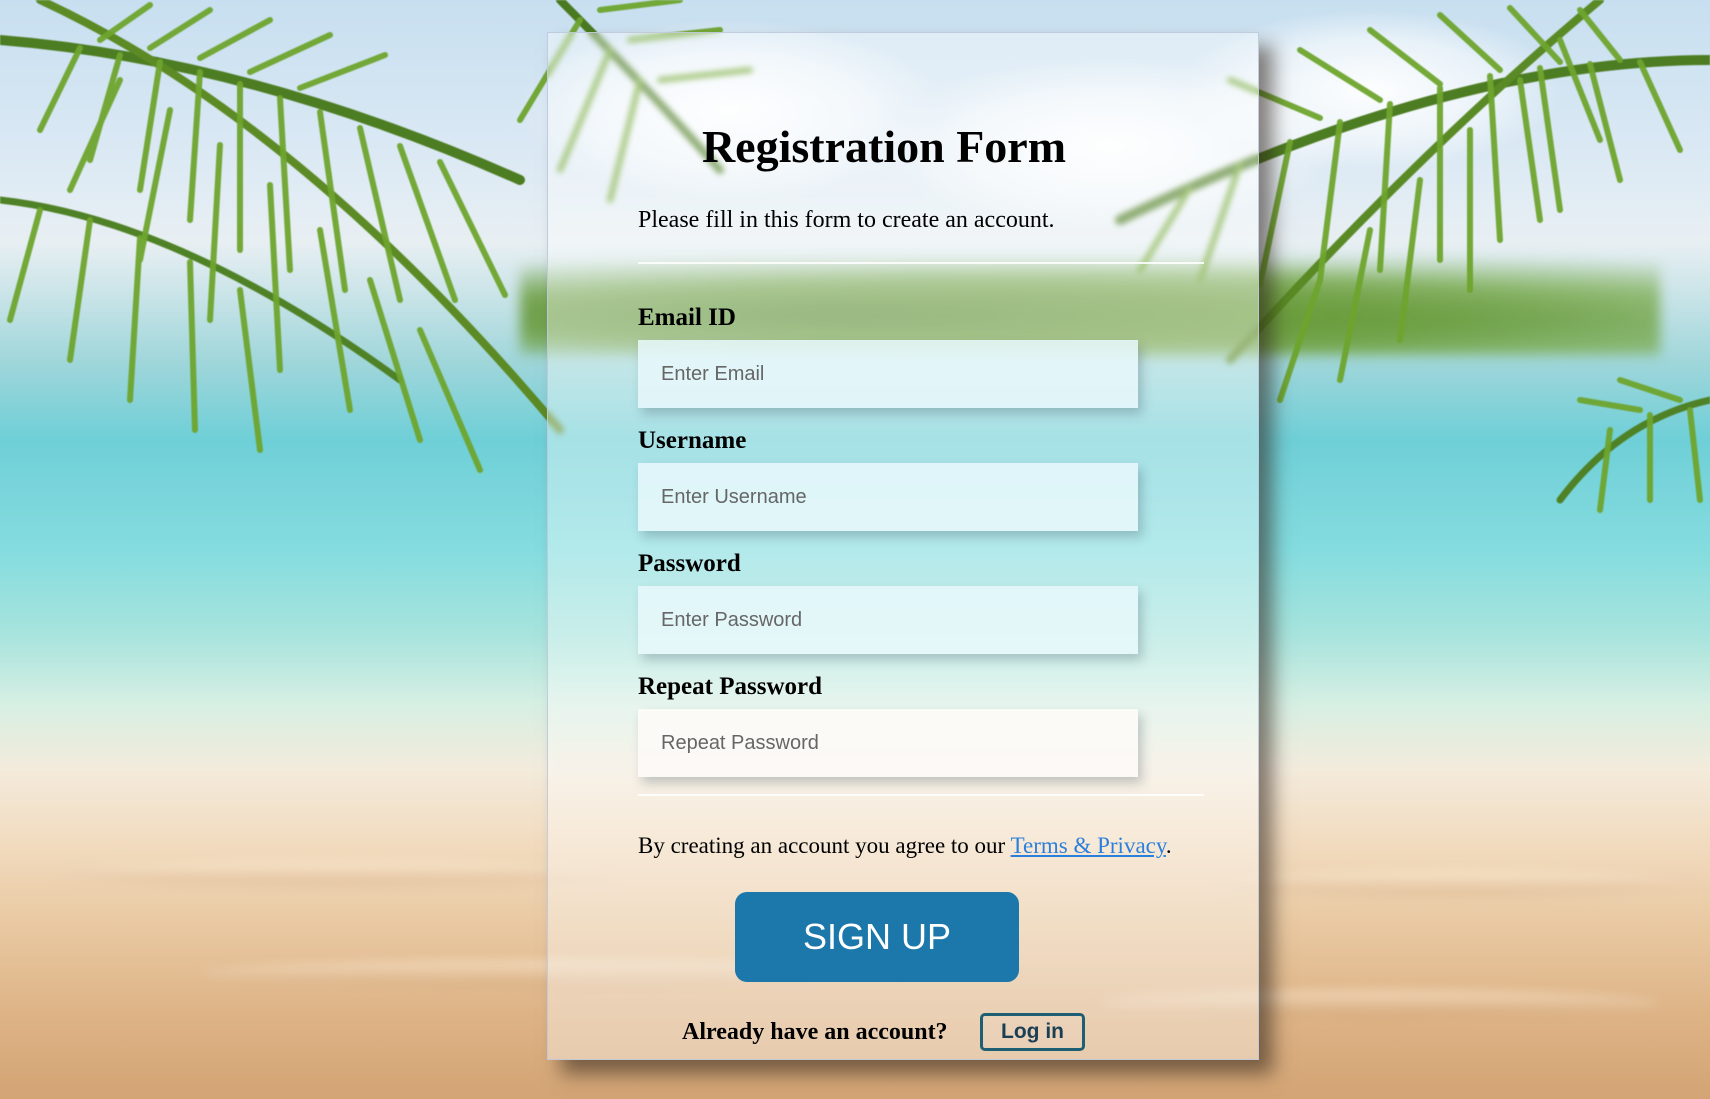 The width and height of the screenshot is (1710, 1099). I want to click on top-divider, so click(921, 263).